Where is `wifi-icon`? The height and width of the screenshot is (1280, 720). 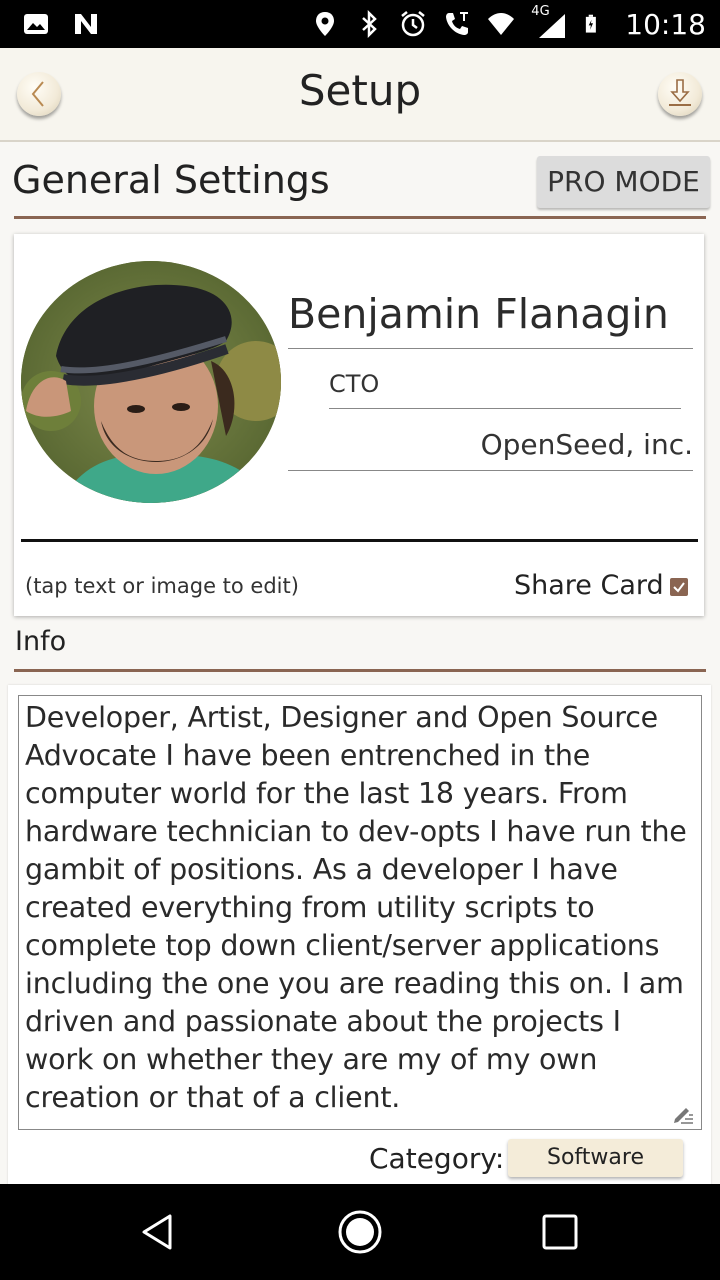 wifi-icon is located at coordinates (501, 24).